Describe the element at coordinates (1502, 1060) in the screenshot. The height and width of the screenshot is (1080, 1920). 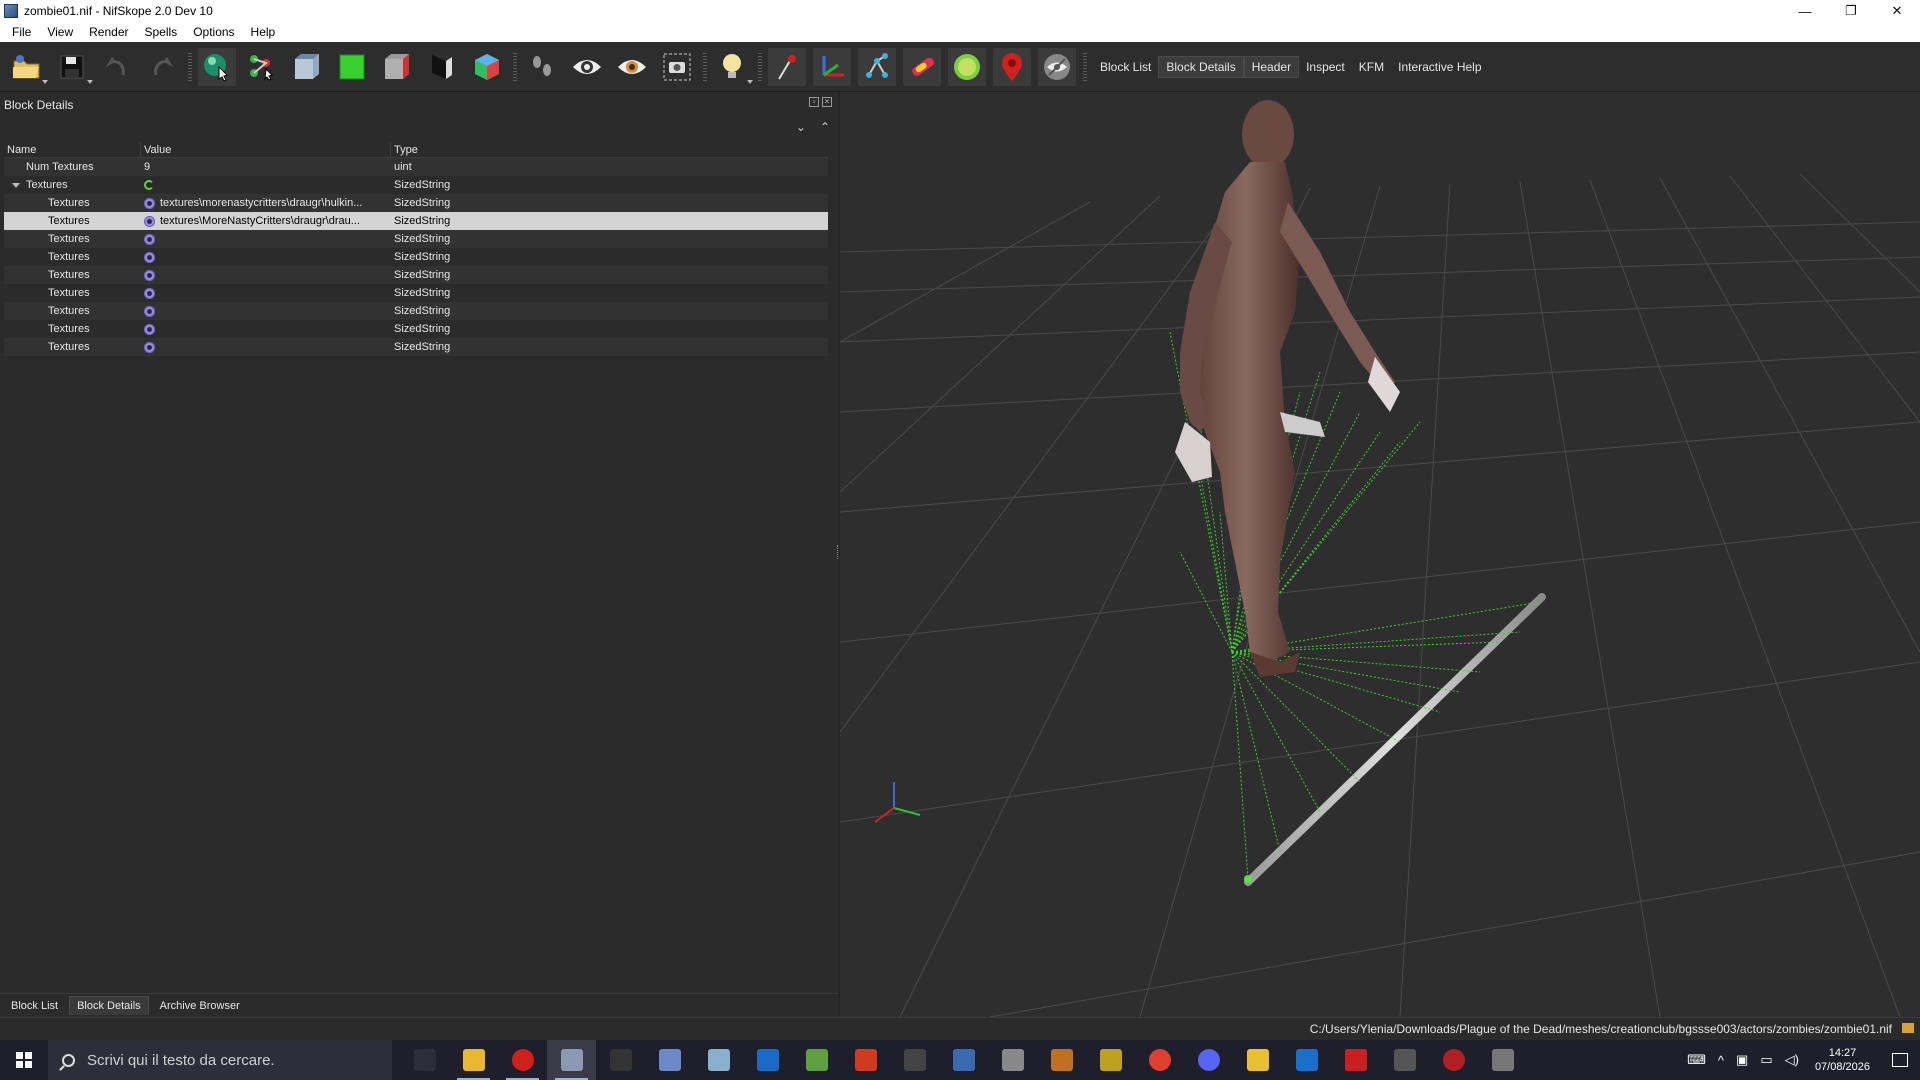
I see `app-gear-icon` at that location.